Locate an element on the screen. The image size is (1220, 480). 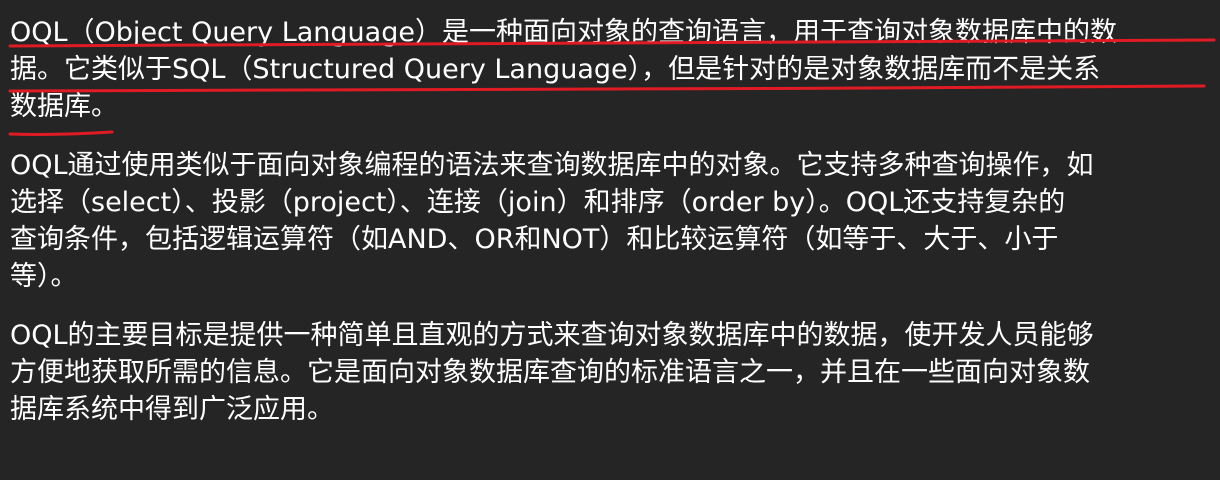
text-line: 据库系统中得到广泛应用。 is located at coordinates (172, 409).